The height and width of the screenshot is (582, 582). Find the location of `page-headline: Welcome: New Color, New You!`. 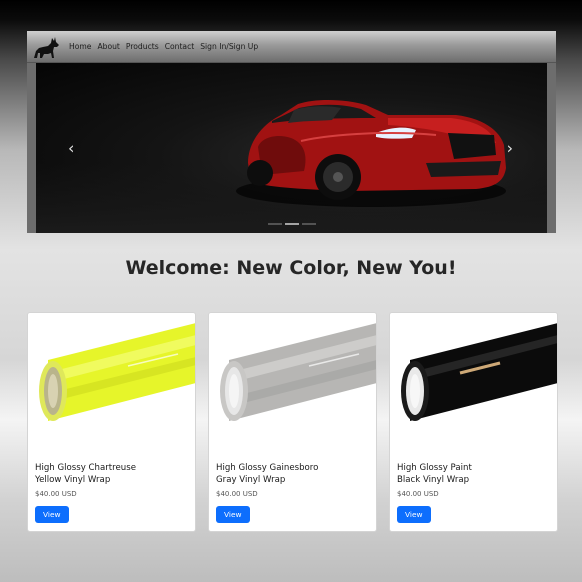

page-headline: Welcome: New Color, New You! is located at coordinates (291, 268).